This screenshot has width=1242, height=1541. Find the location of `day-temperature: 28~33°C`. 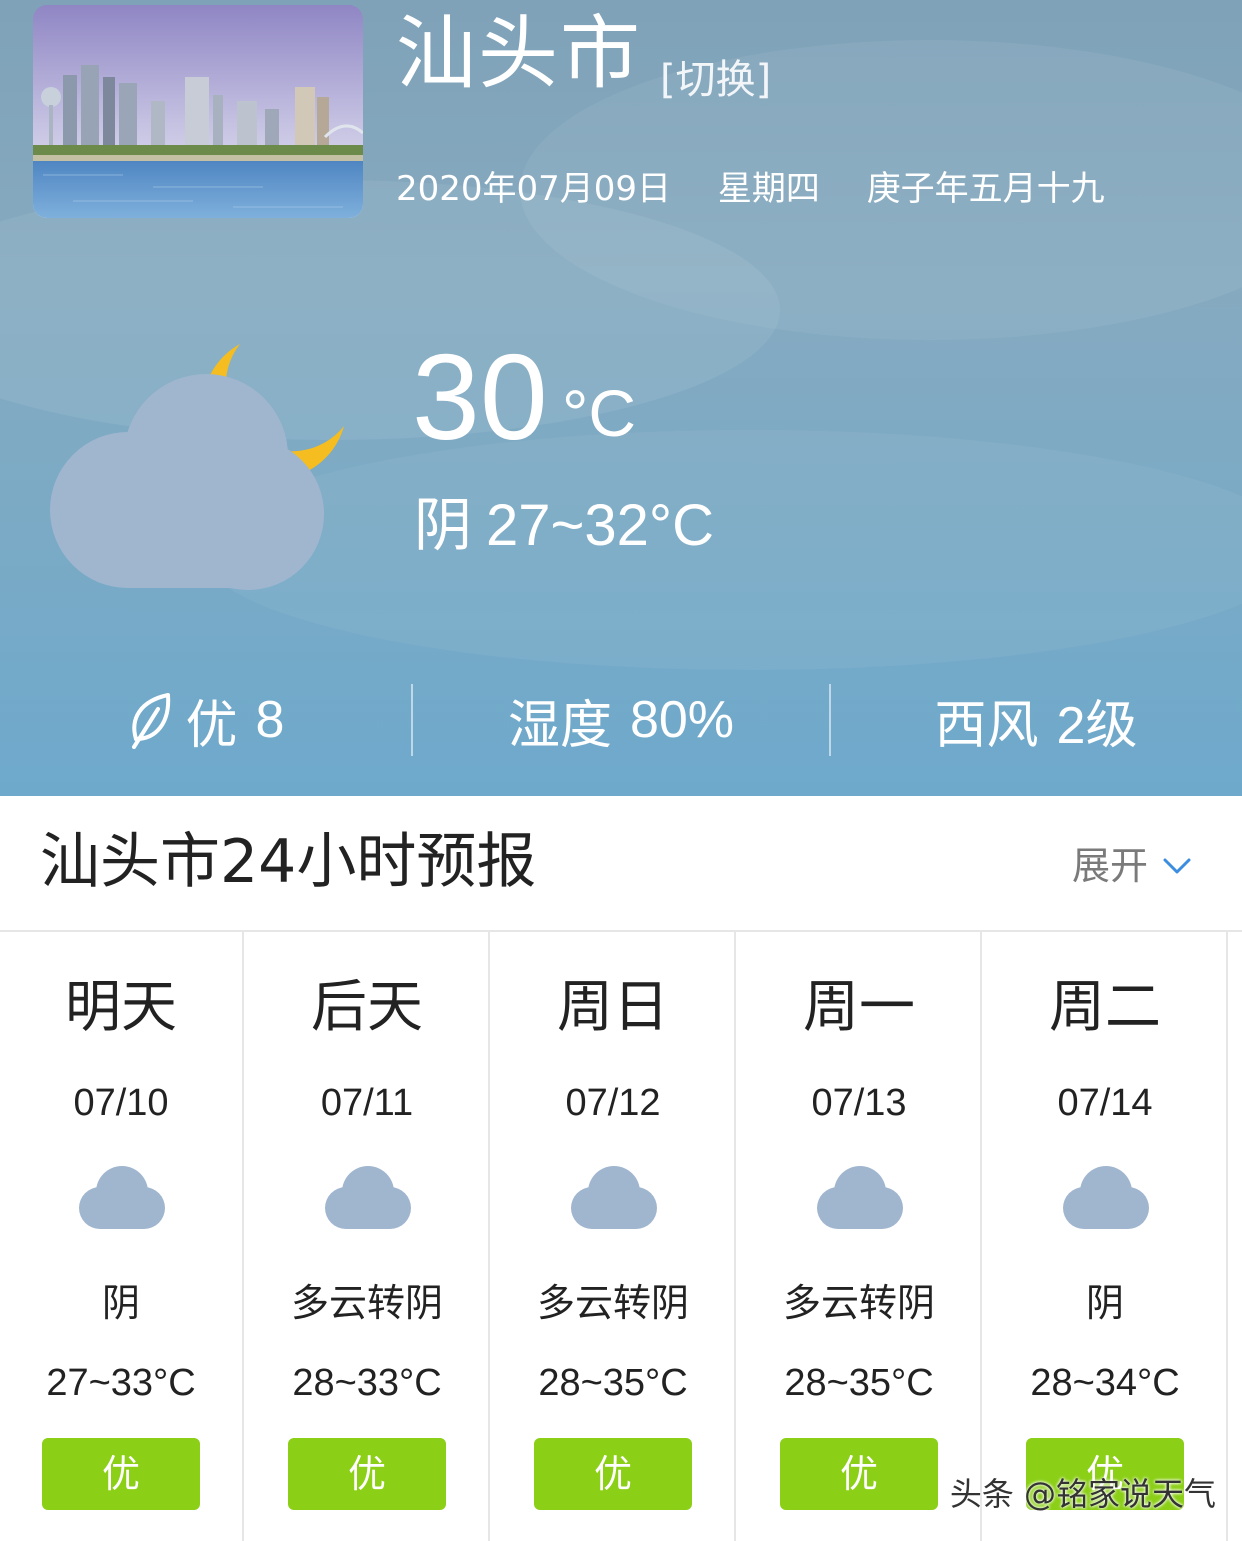

day-temperature: 28~33°C is located at coordinates (367, 1383).